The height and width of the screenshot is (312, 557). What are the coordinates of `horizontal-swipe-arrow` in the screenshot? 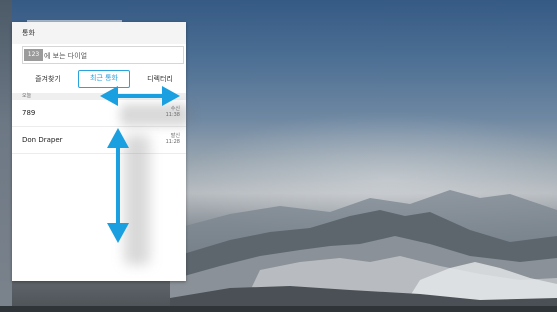 It's located at (140, 96).